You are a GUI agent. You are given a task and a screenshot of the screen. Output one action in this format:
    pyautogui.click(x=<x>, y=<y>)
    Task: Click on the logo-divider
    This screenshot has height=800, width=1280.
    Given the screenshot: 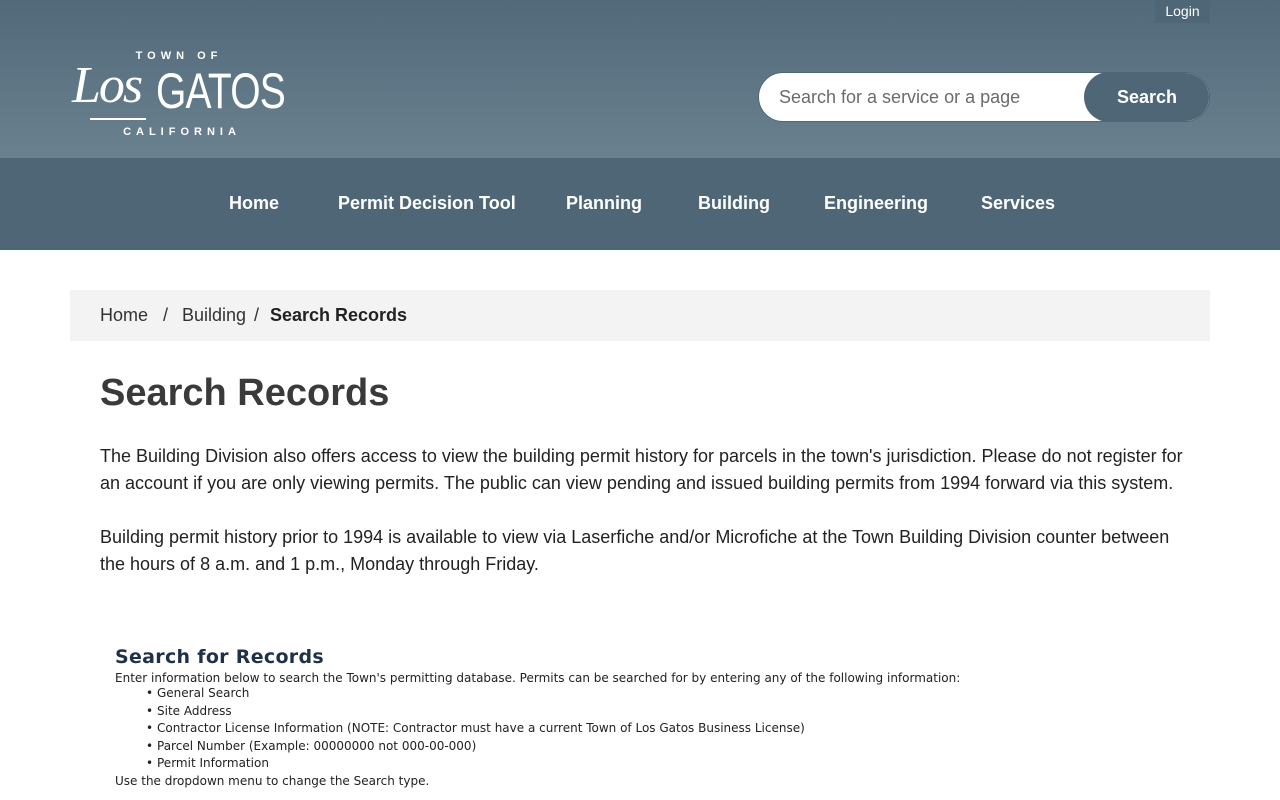 What is the action you would take?
    pyautogui.click(x=118, y=119)
    